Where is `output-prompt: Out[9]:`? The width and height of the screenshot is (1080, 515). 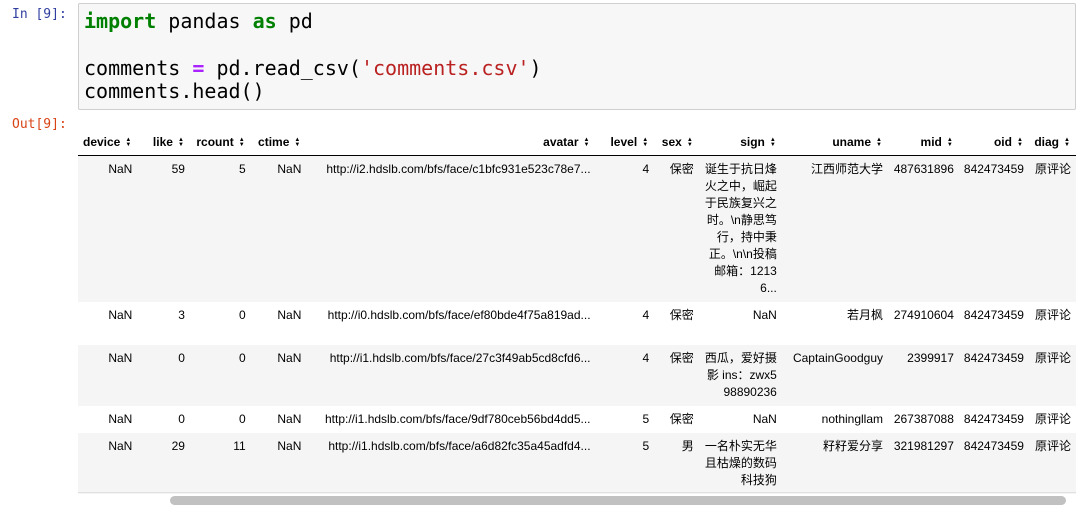
output-prompt: Out[9]: is located at coordinates (39, 124).